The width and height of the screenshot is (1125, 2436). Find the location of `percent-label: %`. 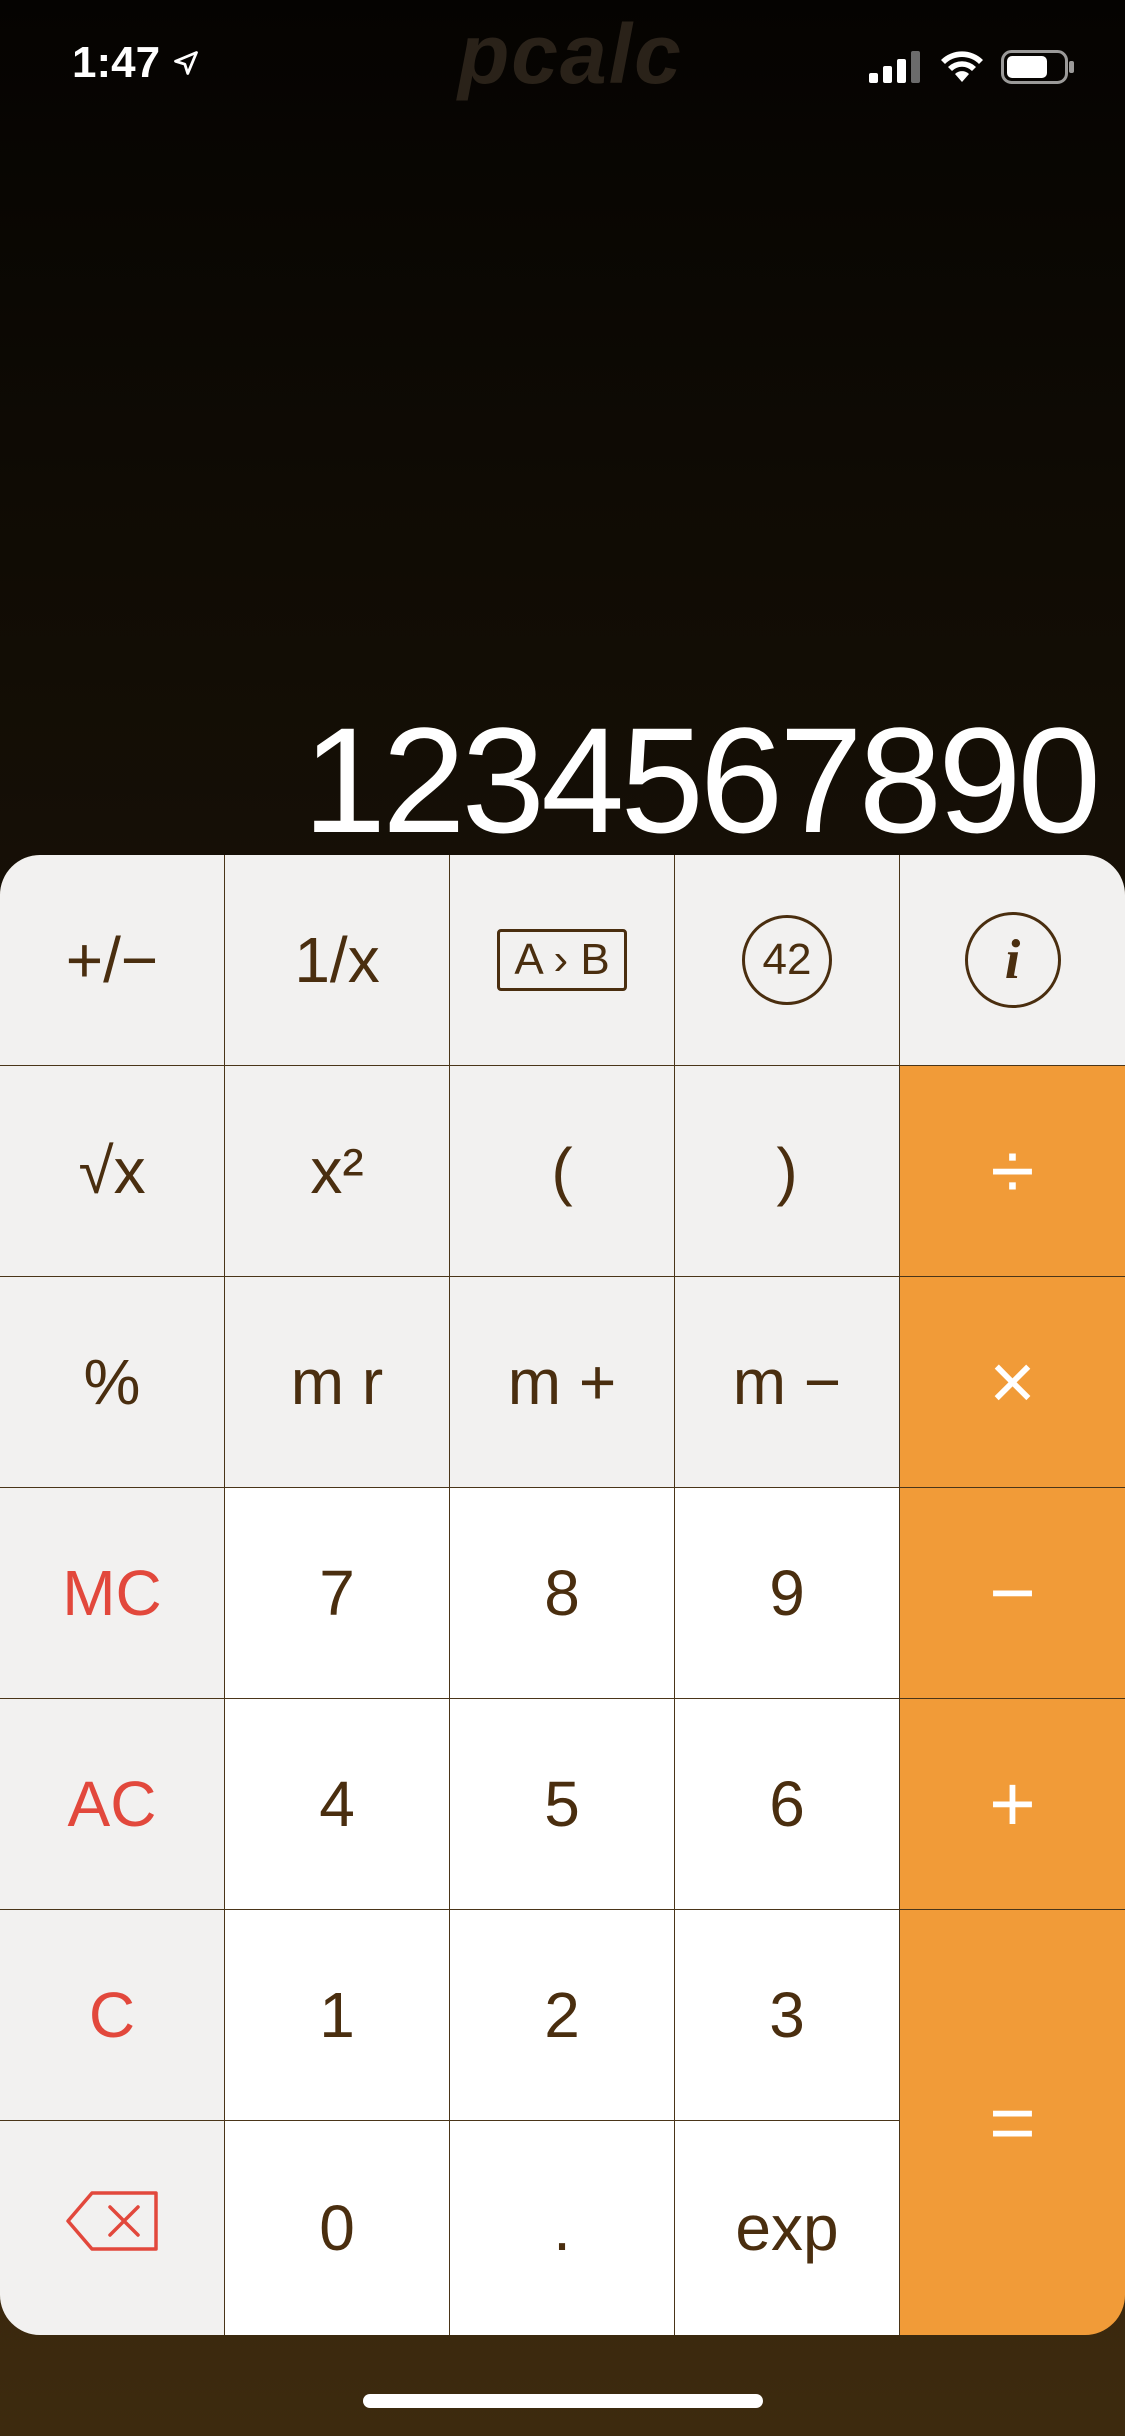

percent-label: % is located at coordinates (112, 1382).